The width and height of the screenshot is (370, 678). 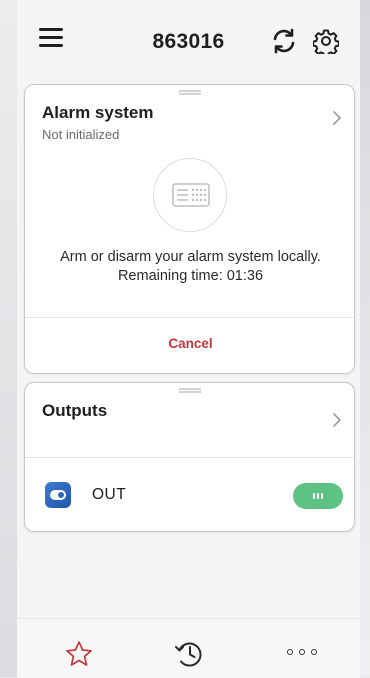 What do you see at coordinates (189, 317) in the screenshot?
I see `card-divider` at bounding box center [189, 317].